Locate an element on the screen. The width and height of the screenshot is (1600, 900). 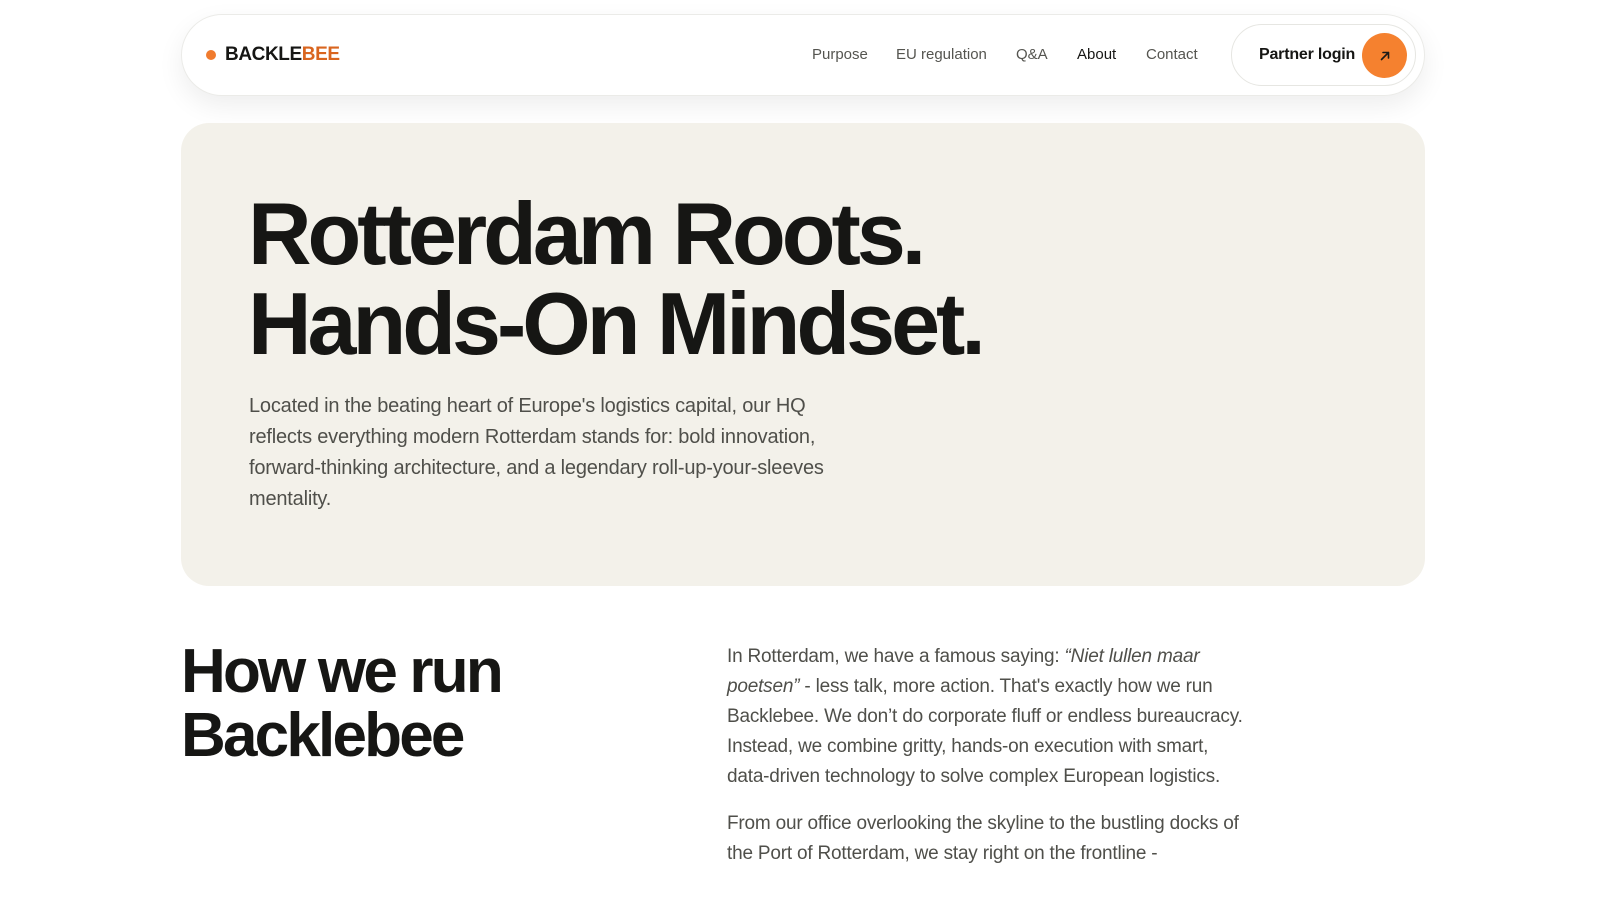
nav-link-eu-regulation: EU regulation is located at coordinates (941, 55).